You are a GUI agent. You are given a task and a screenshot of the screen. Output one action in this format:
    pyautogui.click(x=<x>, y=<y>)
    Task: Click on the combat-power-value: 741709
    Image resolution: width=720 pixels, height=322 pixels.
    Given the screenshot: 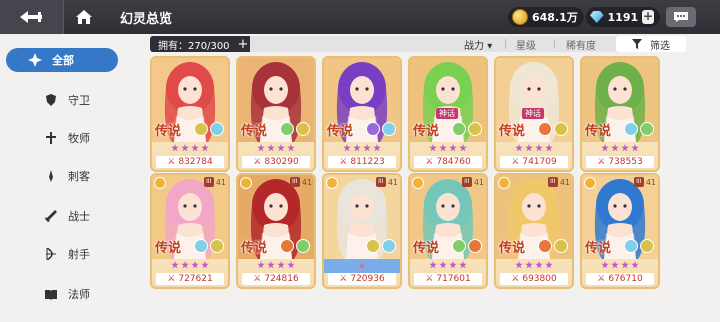 What is the action you would take?
    pyautogui.click(x=539, y=162)
    